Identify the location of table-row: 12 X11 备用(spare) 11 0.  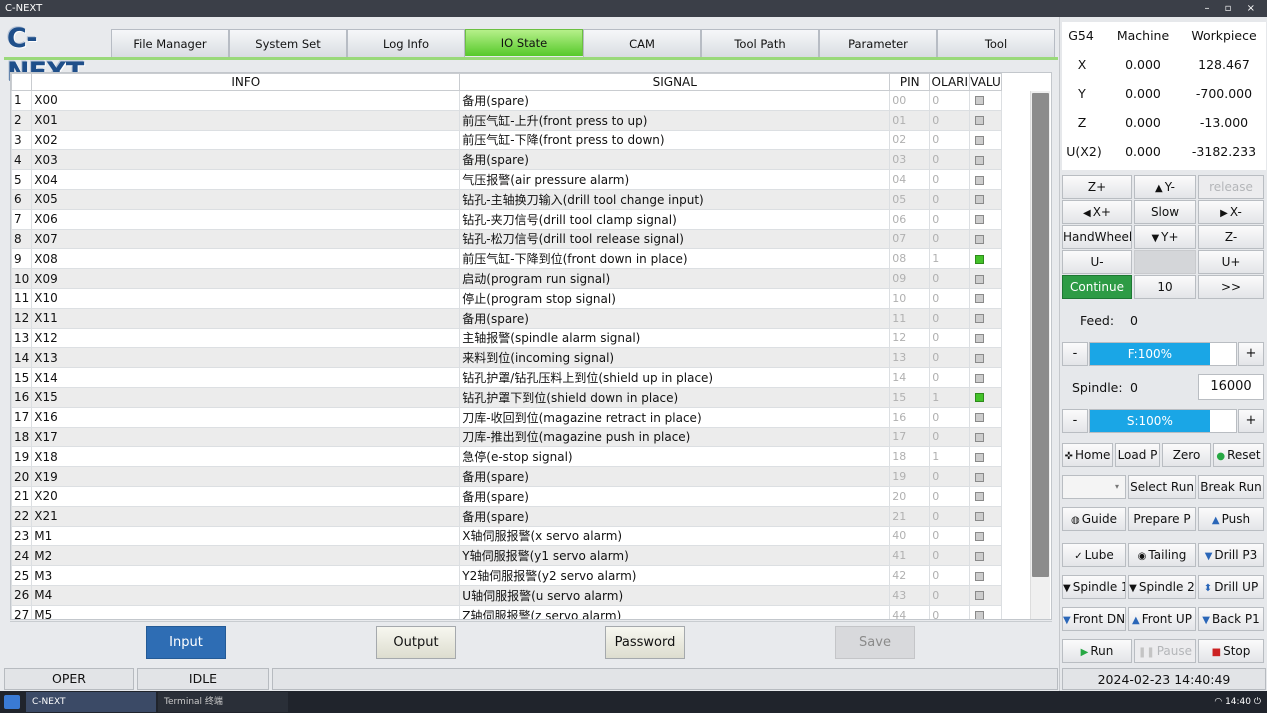
(506, 318).